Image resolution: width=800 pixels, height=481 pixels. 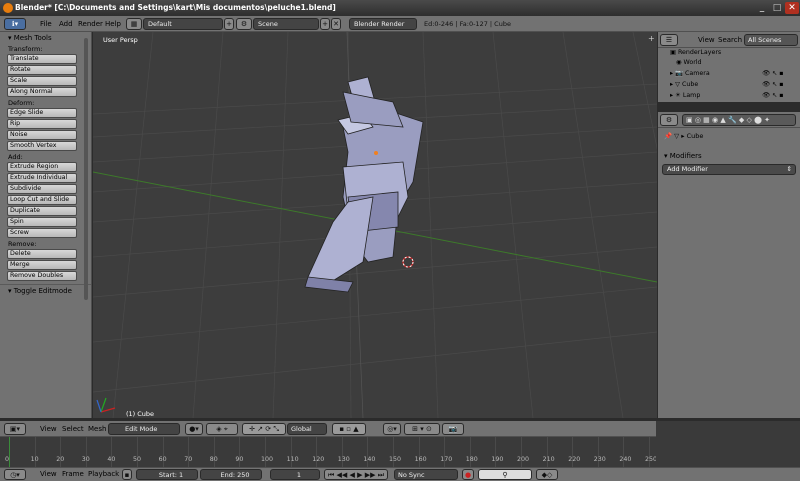 I want to click on rotate-button: Rotate, so click(x=42, y=70).